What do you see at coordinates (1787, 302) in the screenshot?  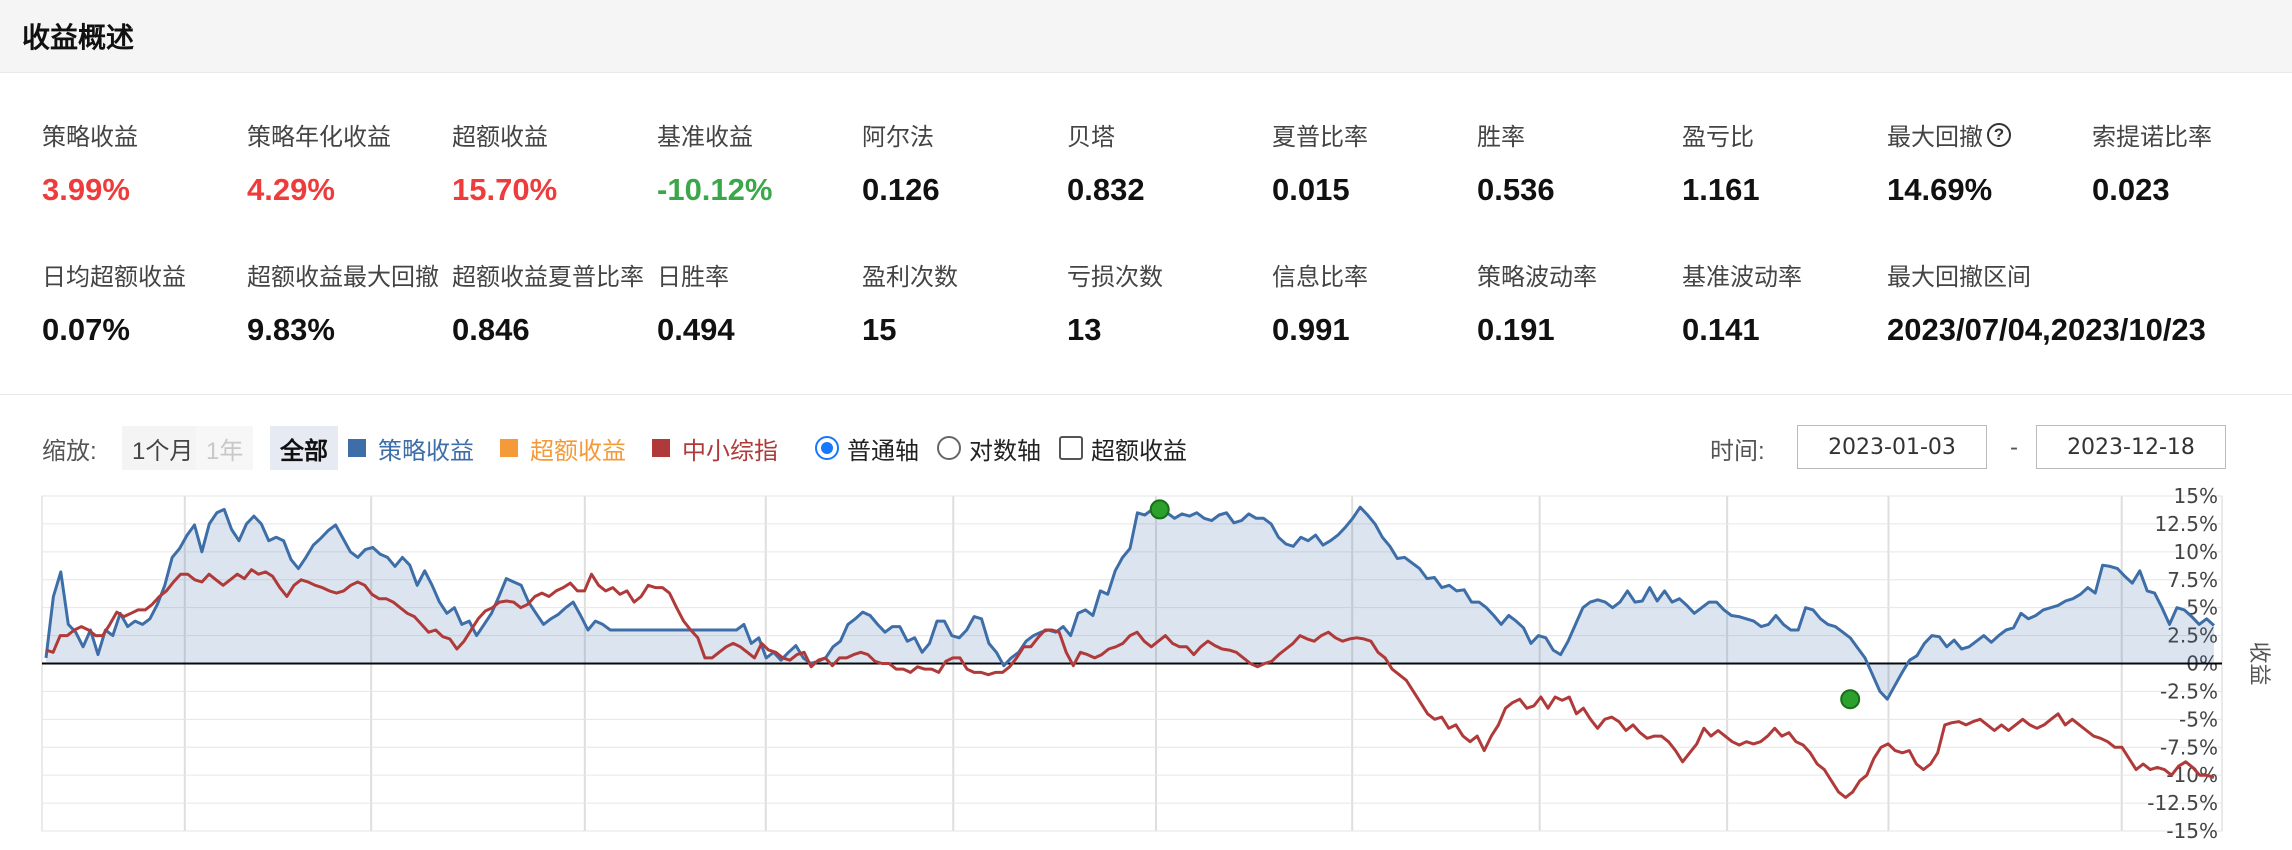 I see `metric-benchmark-volatility: 基准波动率 0.141` at bounding box center [1787, 302].